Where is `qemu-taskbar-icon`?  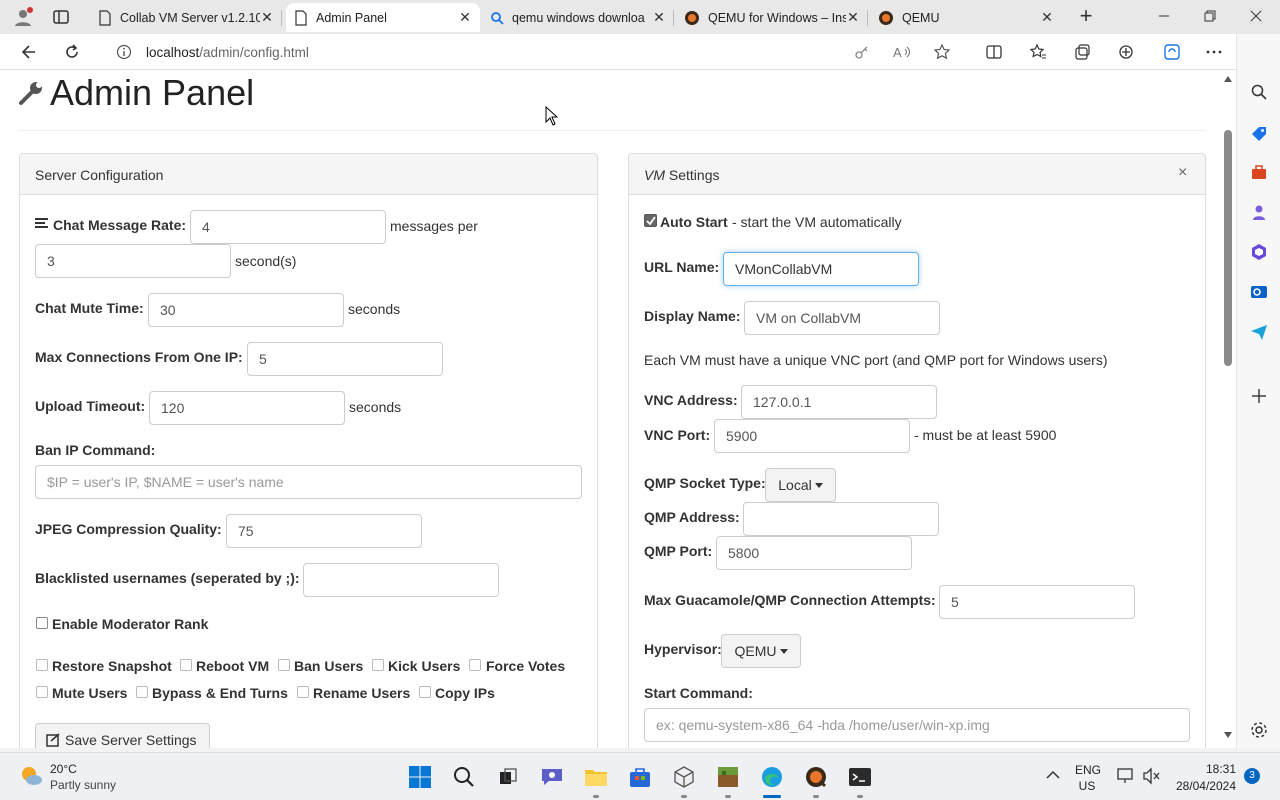 qemu-taskbar-icon is located at coordinates (816, 777).